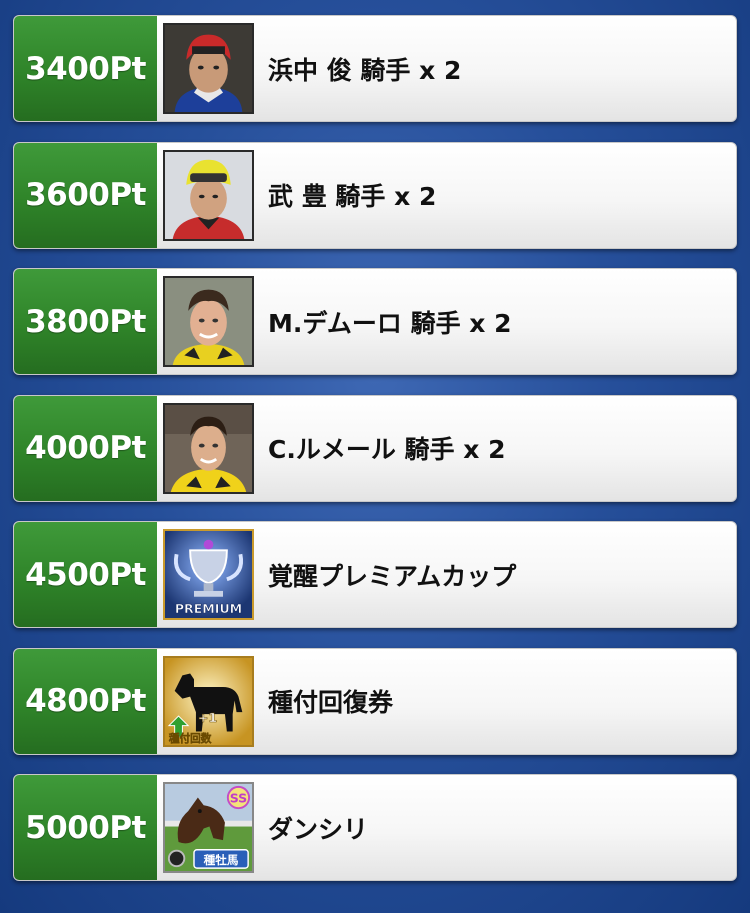  What do you see at coordinates (392, 576) in the screenshot?
I see `reward-label: 覚醒プレミアムカップ` at bounding box center [392, 576].